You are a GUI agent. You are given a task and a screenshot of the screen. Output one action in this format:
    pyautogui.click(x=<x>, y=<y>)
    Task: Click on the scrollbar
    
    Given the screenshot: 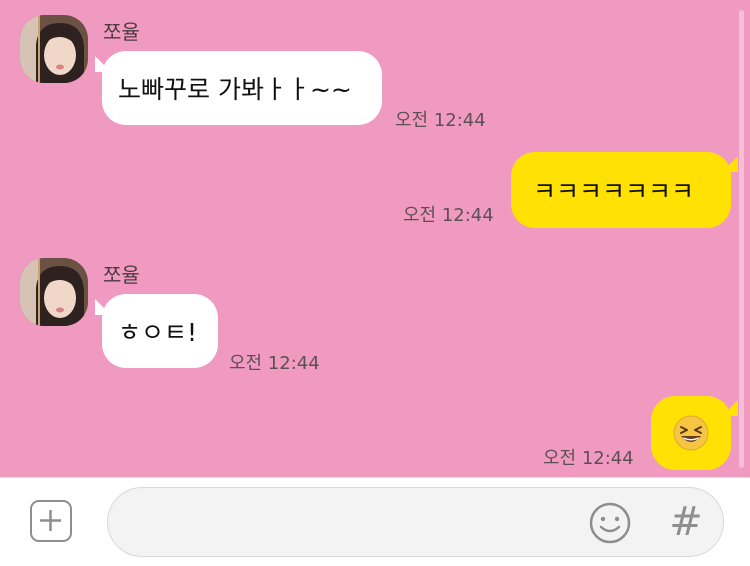 What is the action you would take?
    pyautogui.click(x=741, y=239)
    